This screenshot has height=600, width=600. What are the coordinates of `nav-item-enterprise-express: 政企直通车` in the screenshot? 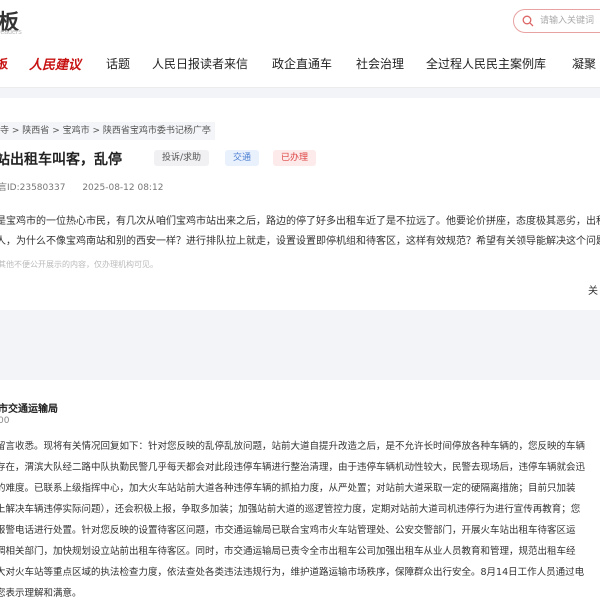 It's located at (302, 63).